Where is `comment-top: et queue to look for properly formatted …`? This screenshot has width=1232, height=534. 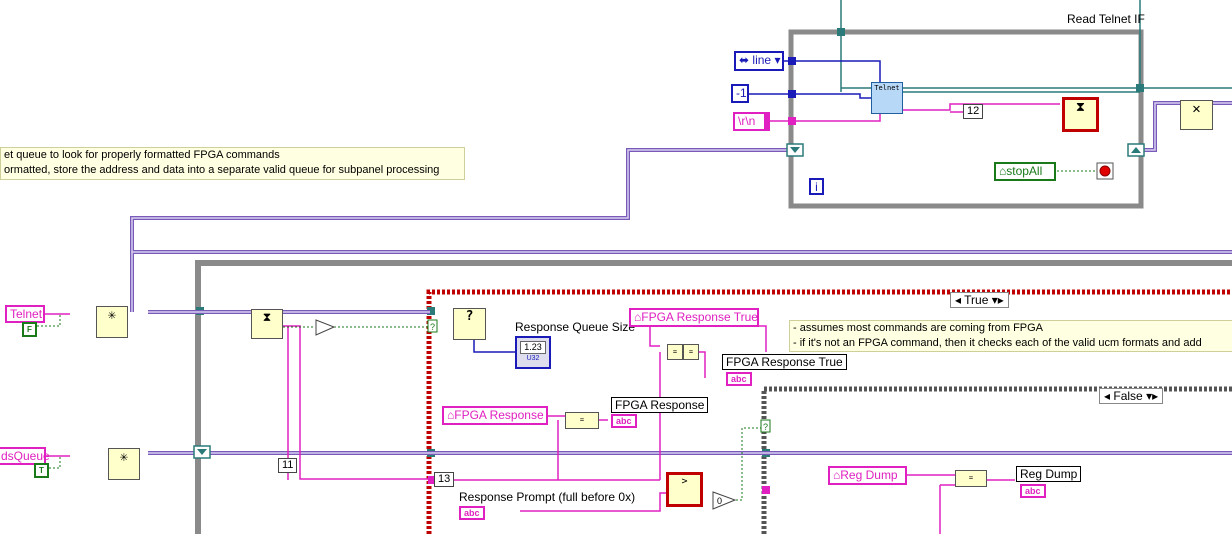
comment-top: et queue to look for properly formatted … is located at coordinates (232, 163).